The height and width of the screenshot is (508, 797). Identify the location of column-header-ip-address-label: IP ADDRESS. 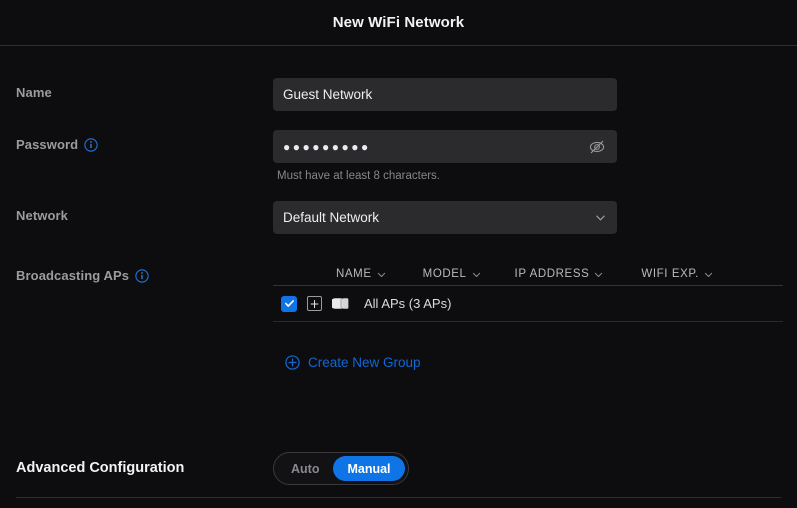
(552, 274).